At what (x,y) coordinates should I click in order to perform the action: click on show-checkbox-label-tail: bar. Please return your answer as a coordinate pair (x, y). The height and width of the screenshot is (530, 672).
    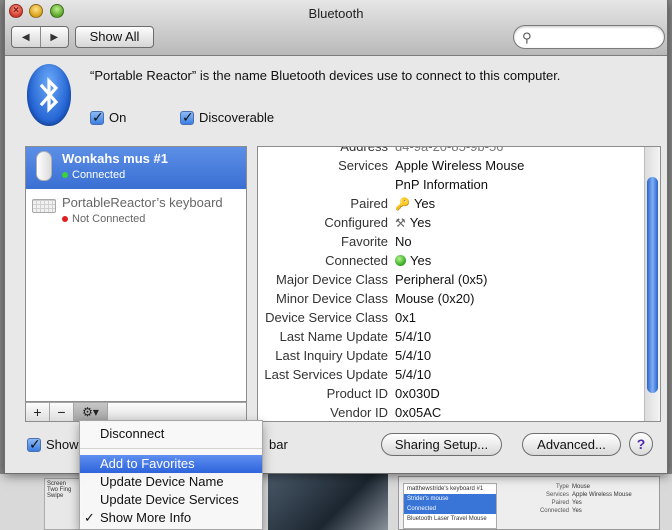
    Looking at the image, I should click on (278, 444).